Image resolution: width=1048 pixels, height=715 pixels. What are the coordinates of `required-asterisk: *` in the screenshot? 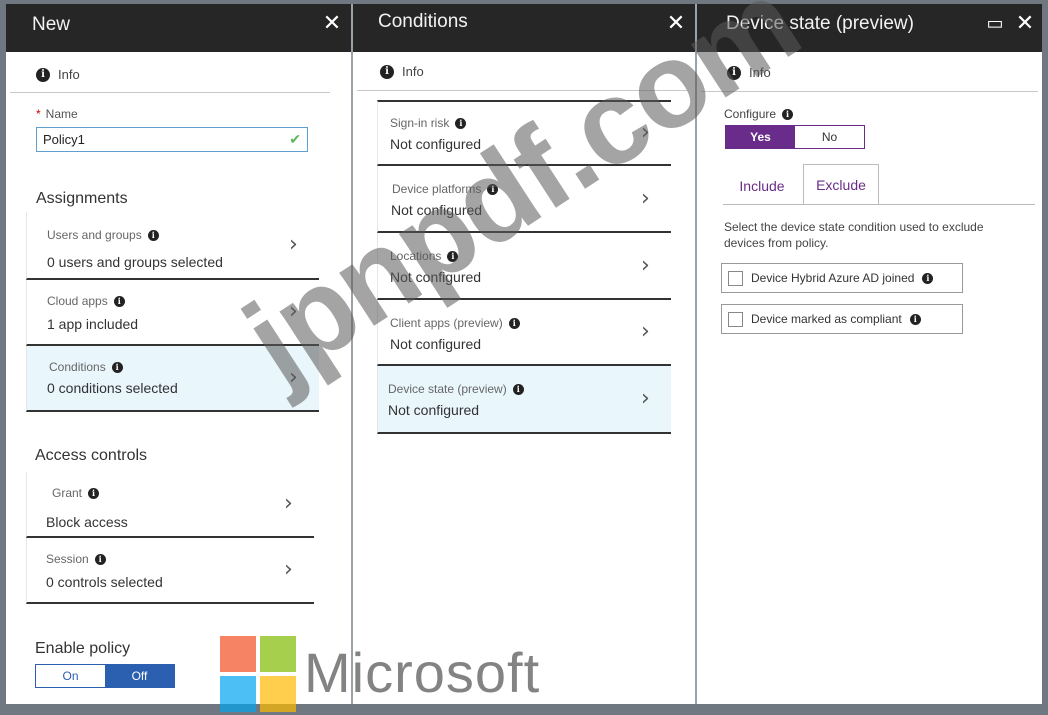 It's located at (38, 114).